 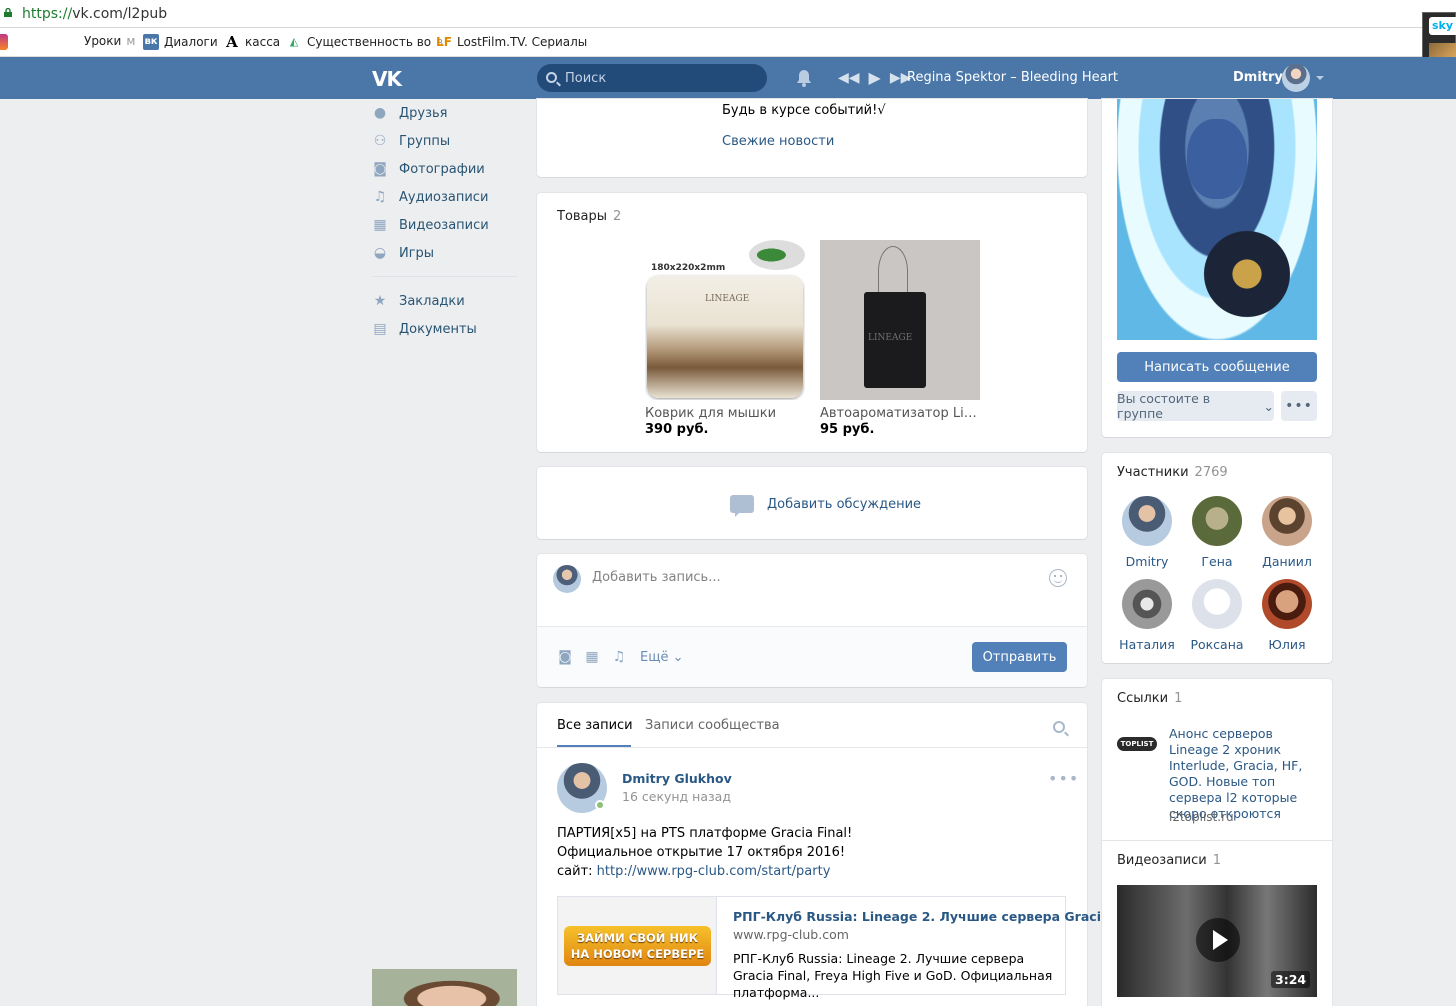 What do you see at coordinates (232, 42) in the screenshot?
I see `letter-a-icon: A` at bounding box center [232, 42].